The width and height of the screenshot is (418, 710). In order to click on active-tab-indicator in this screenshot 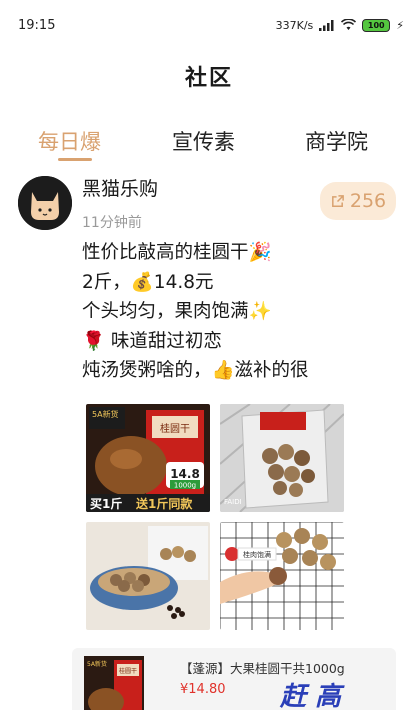, I will do `click(75, 159)`.